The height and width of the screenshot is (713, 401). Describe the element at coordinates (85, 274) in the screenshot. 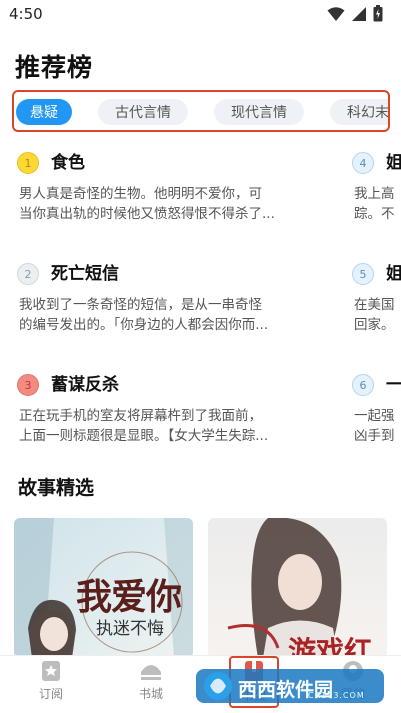

I see `rank-title: 死亡短信` at that location.